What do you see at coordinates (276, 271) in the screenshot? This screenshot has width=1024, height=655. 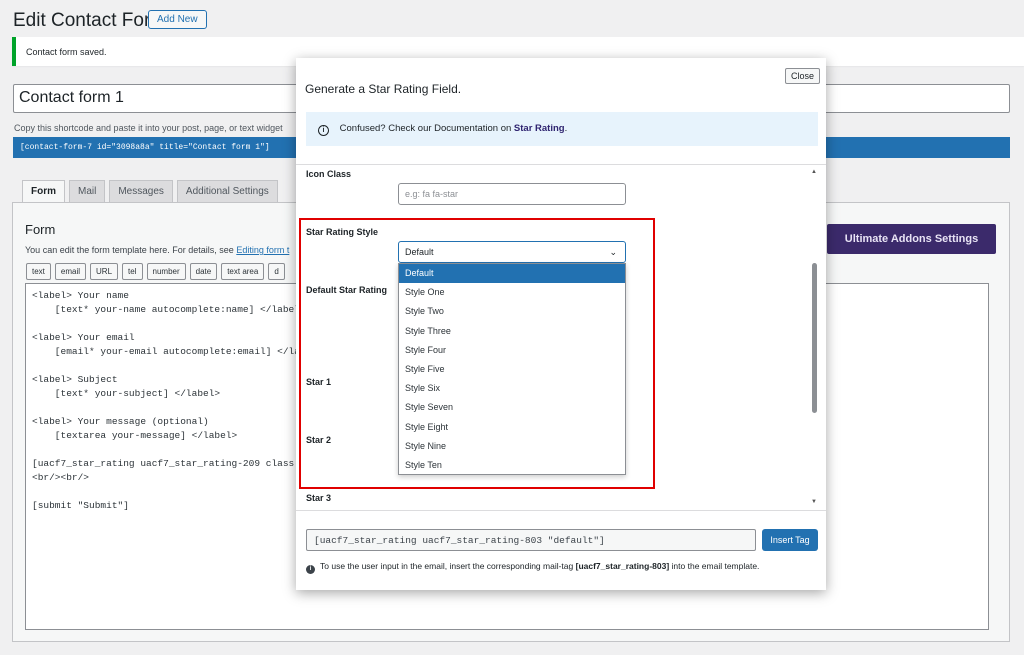 I see `tag-button-dropdown: d` at bounding box center [276, 271].